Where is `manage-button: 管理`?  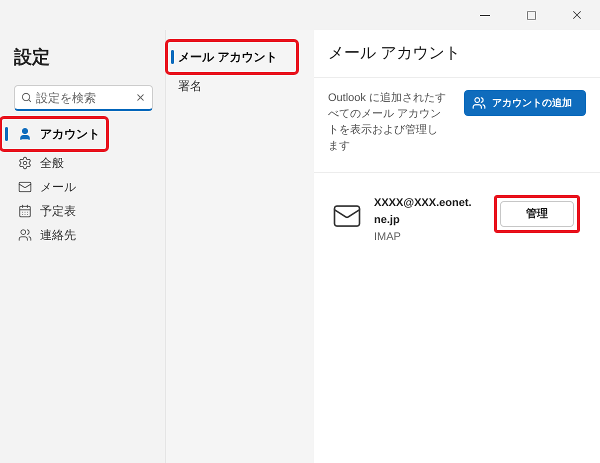
manage-button: 管理 is located at coordinates (537, 214).